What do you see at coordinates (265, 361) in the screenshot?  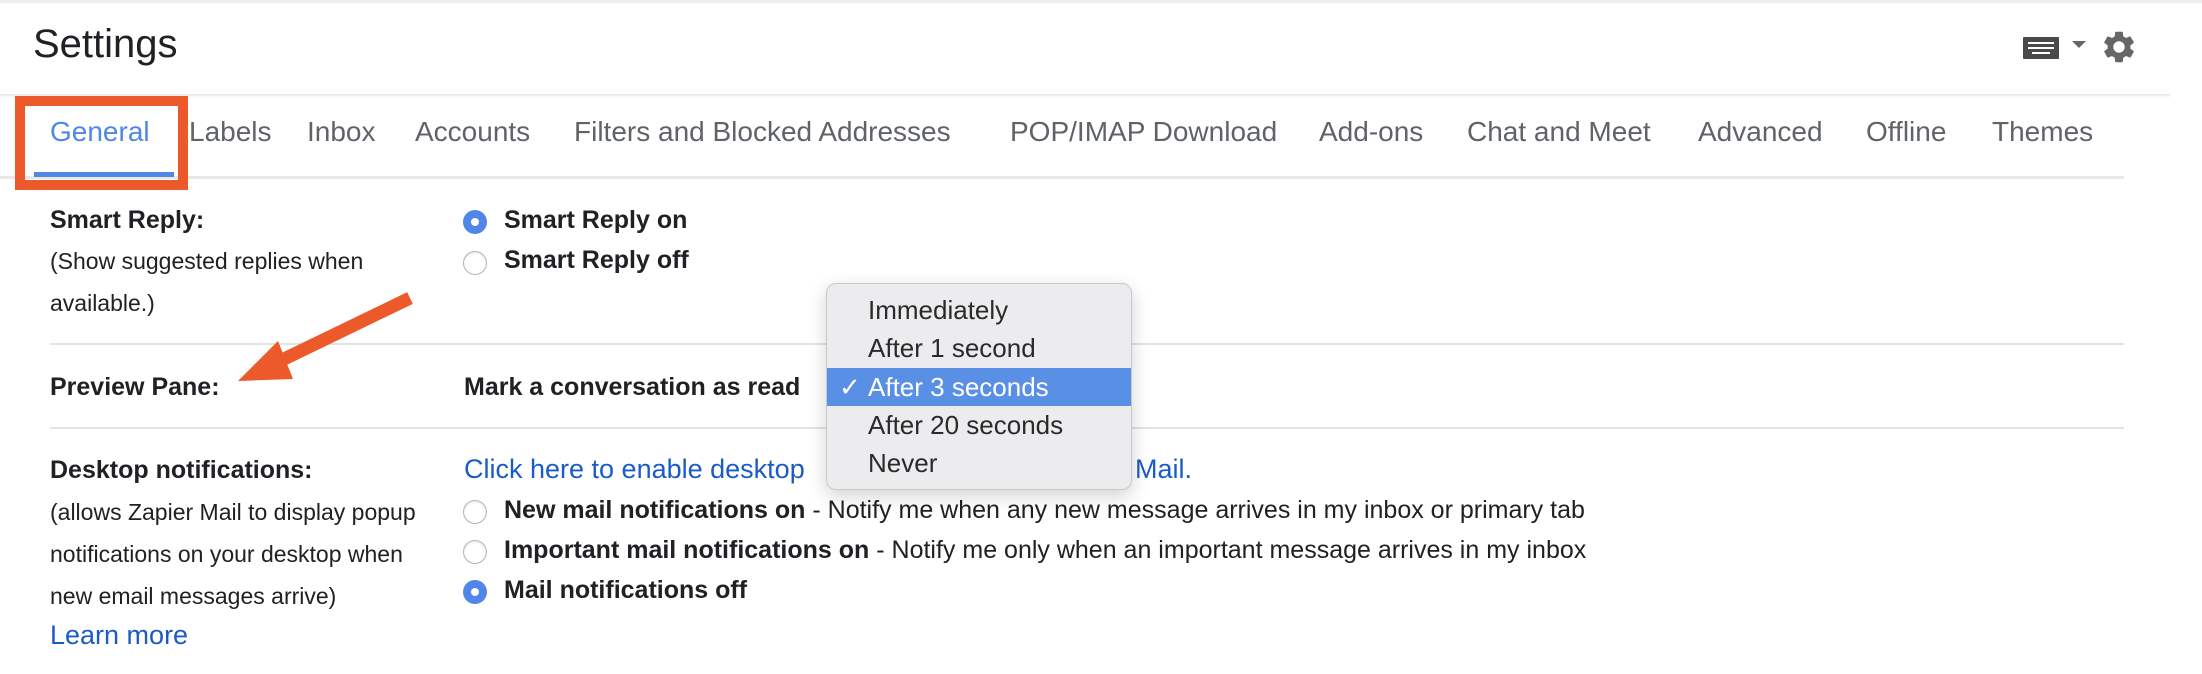 I see `arrow-head` at bounding box center [265, 361].